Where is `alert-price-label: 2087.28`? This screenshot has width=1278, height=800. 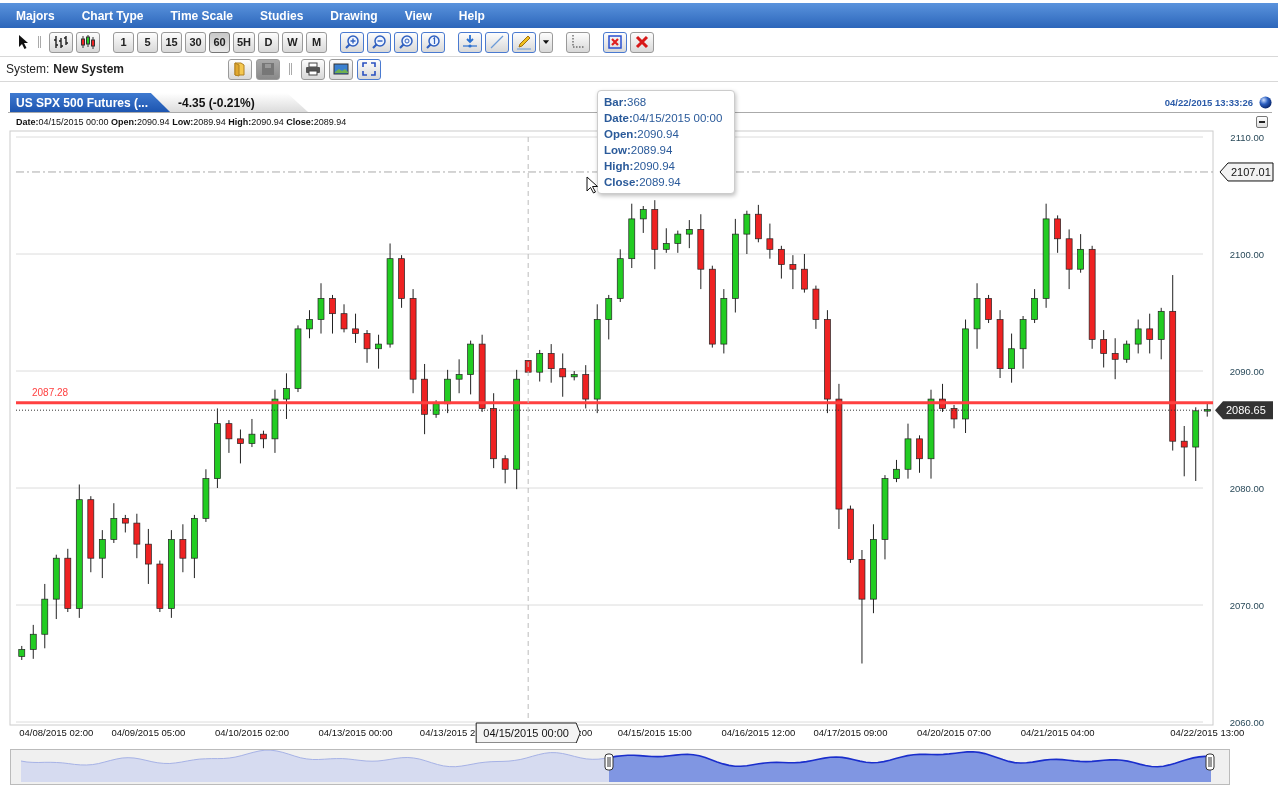 alert-price-label: 2087.28 is located at coordinates (50, 392).